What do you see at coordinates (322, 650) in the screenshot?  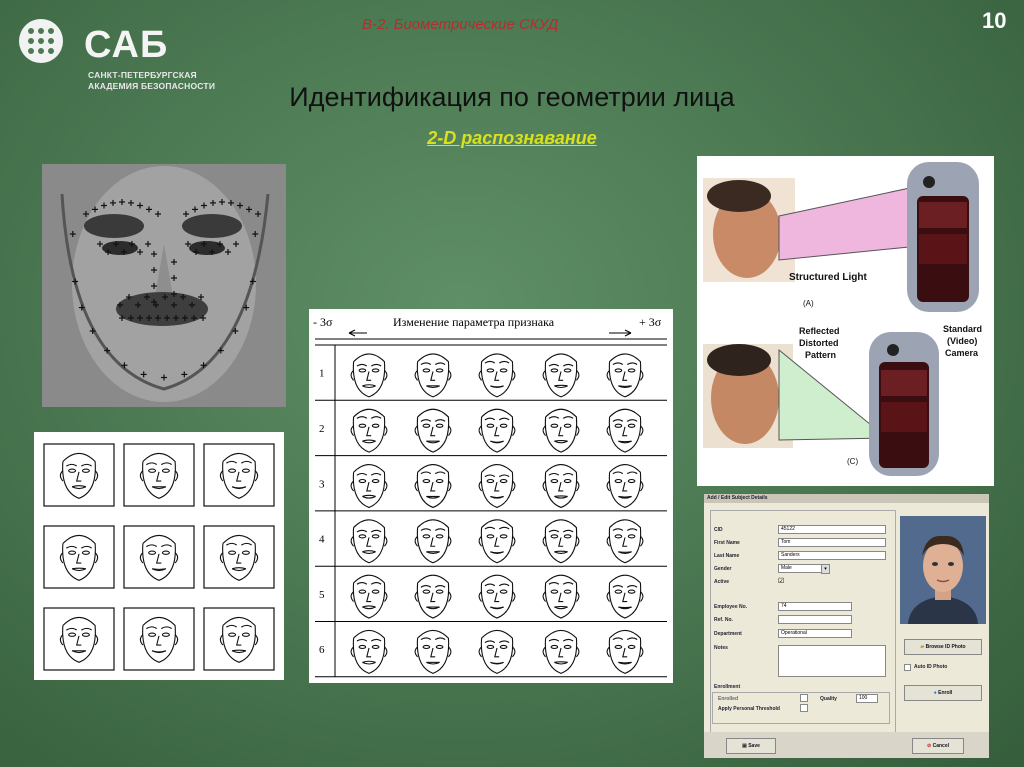 I see `row-number-label: 6` at bounding box center [322, 650].